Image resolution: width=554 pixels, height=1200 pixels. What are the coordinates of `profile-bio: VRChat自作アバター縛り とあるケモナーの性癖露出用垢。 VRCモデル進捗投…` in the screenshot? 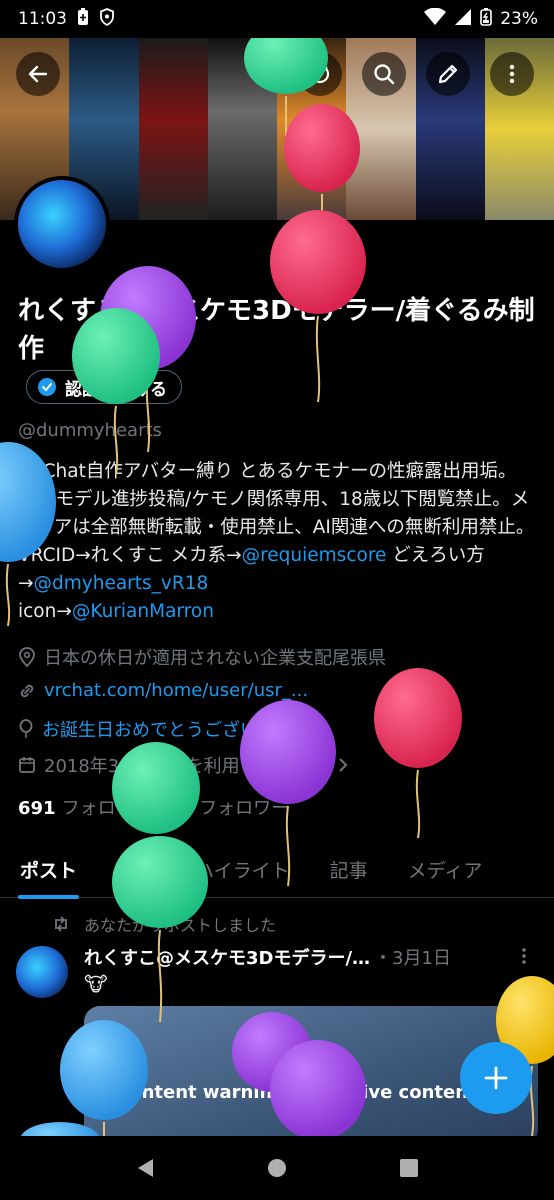 It's located at (279, 542).